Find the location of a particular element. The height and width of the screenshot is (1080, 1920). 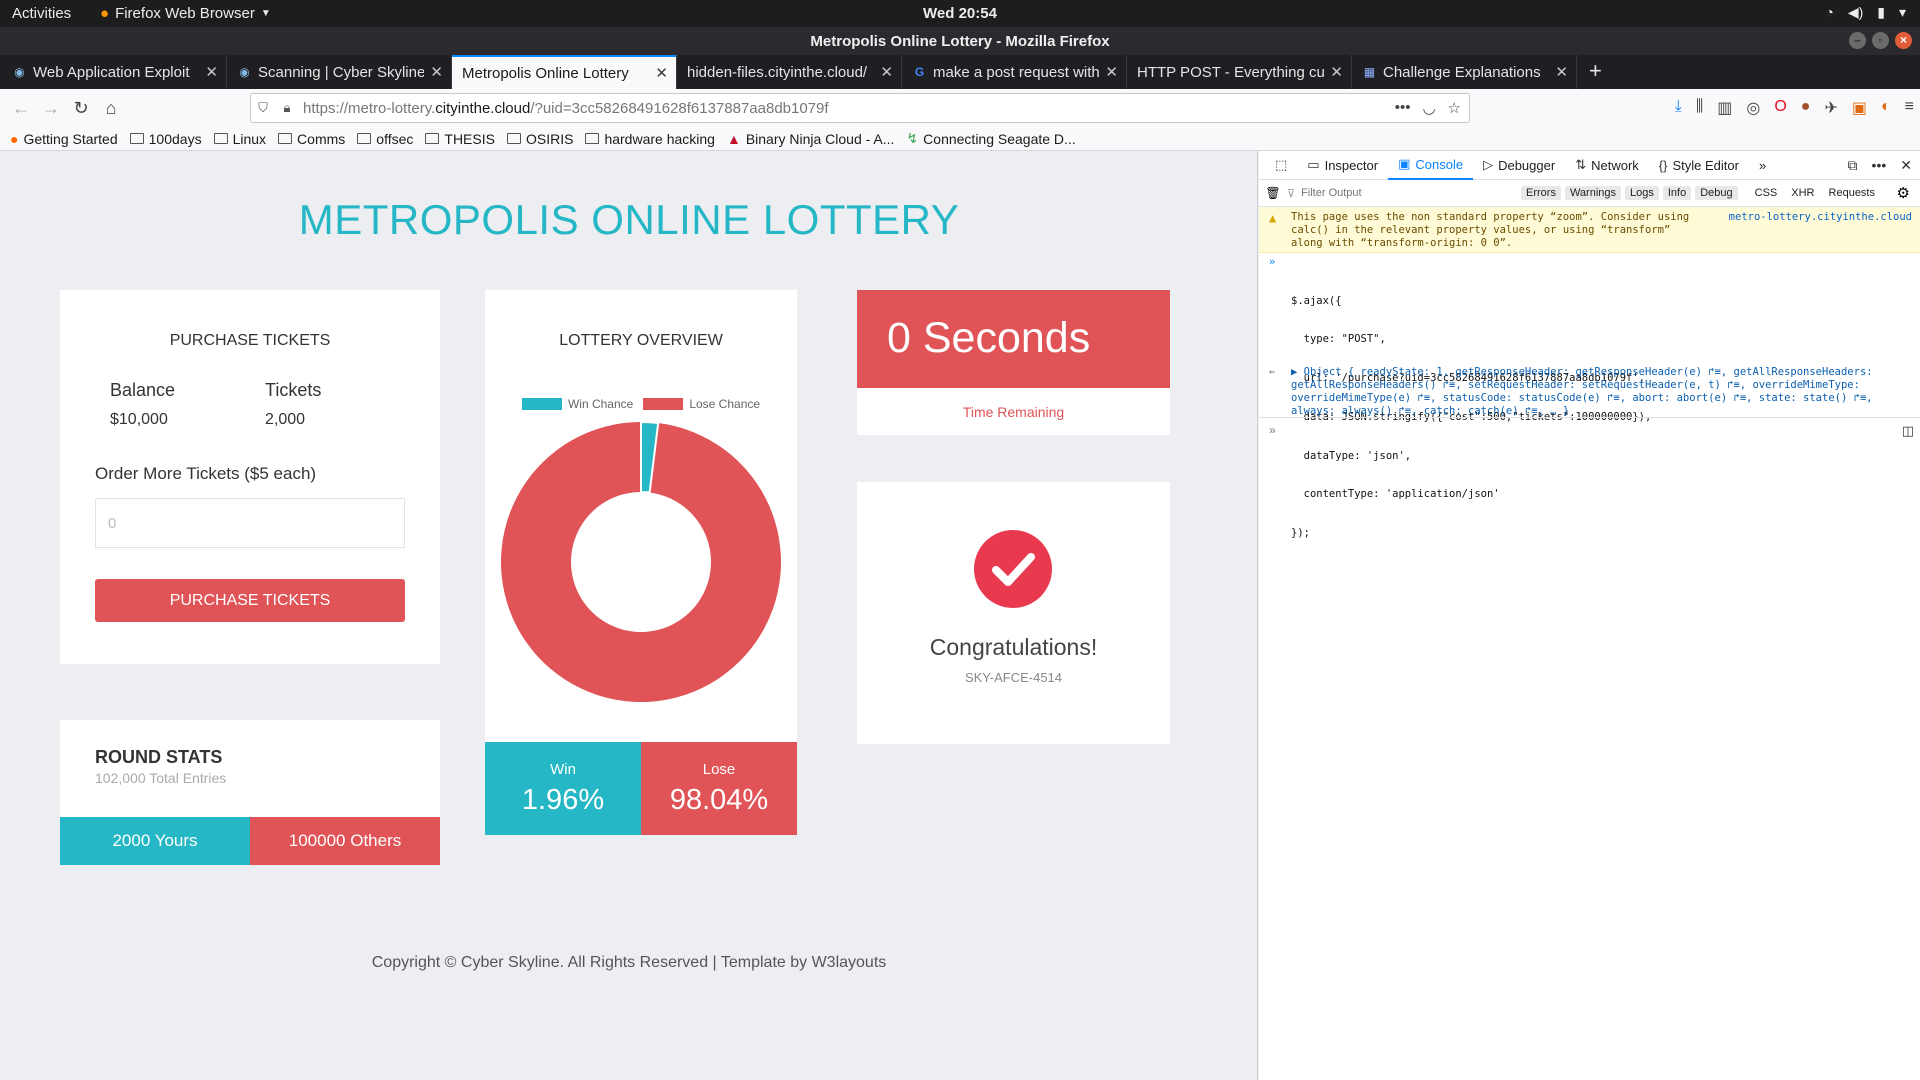

more-tools-icon: » is located at coordinates (1762, 165).